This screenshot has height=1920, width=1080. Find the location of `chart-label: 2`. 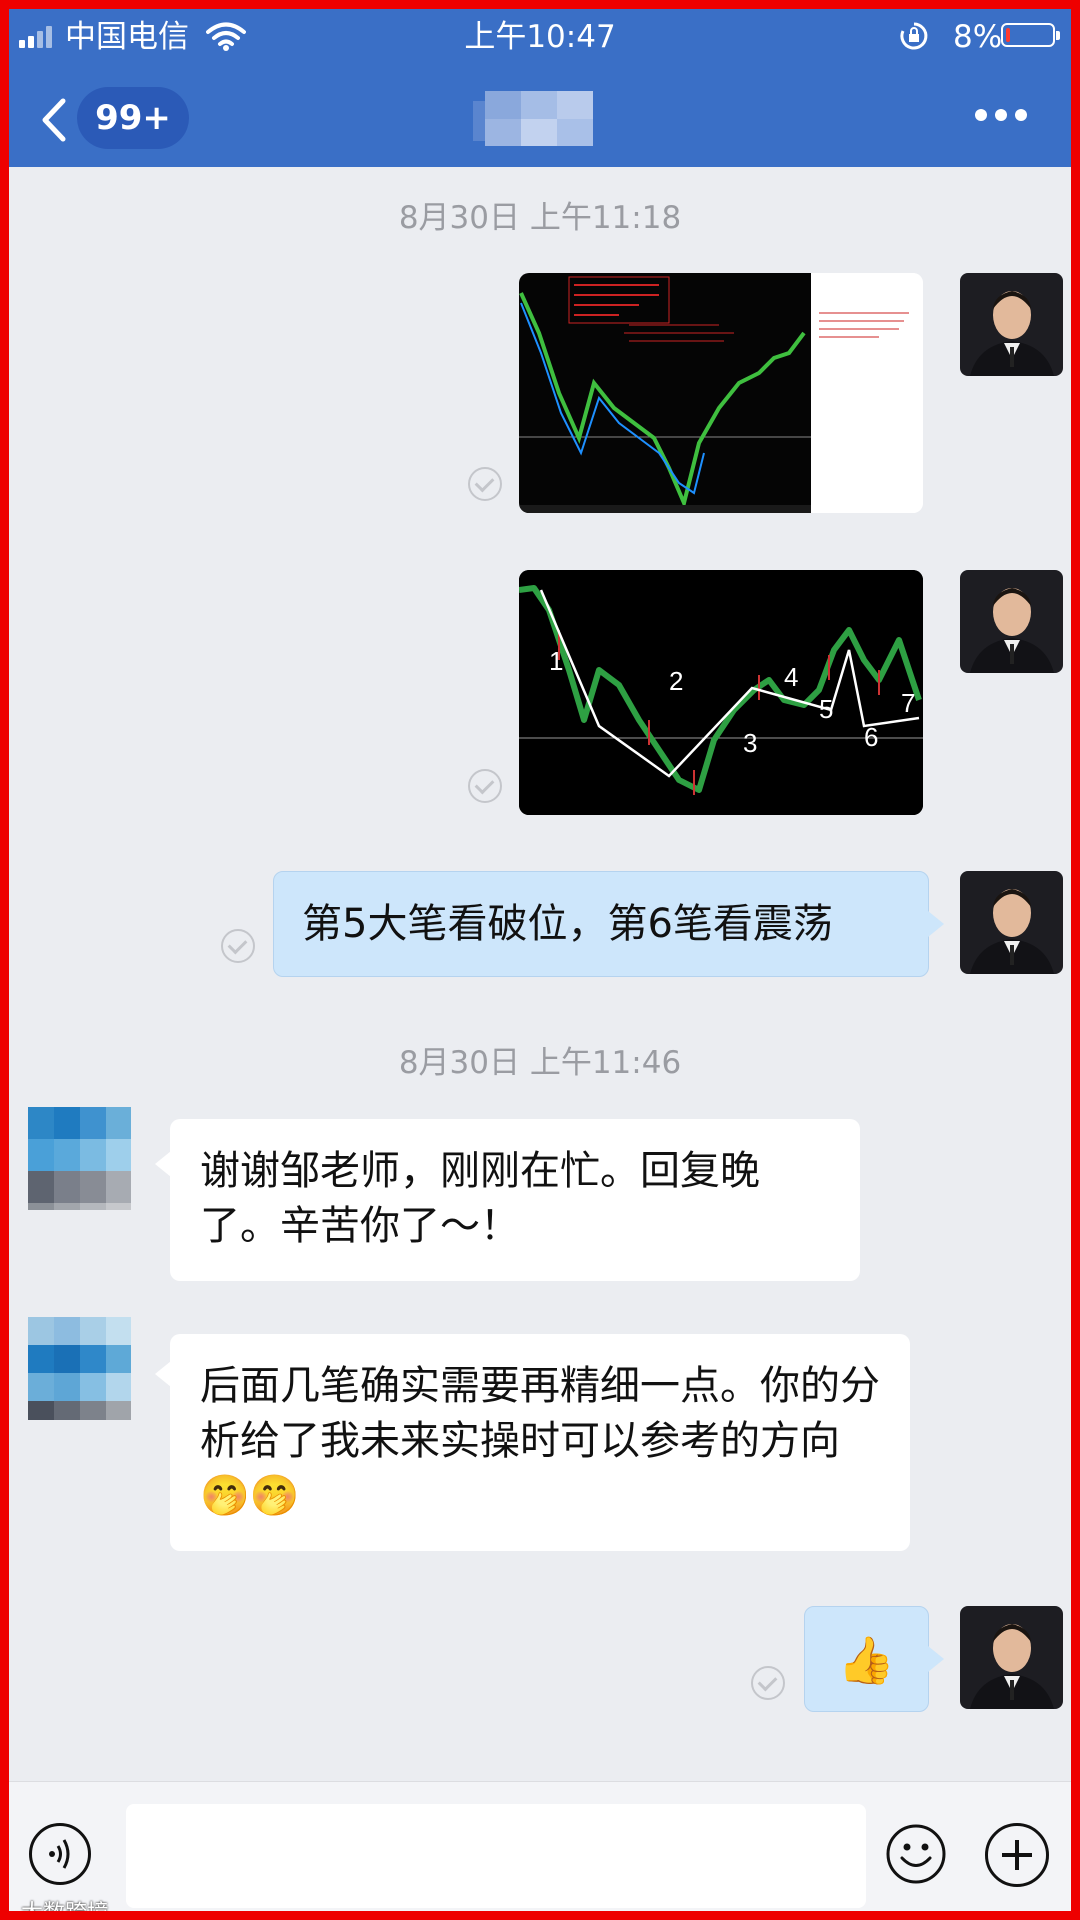

chart-label: 2 is located at coordinates (676, 681).